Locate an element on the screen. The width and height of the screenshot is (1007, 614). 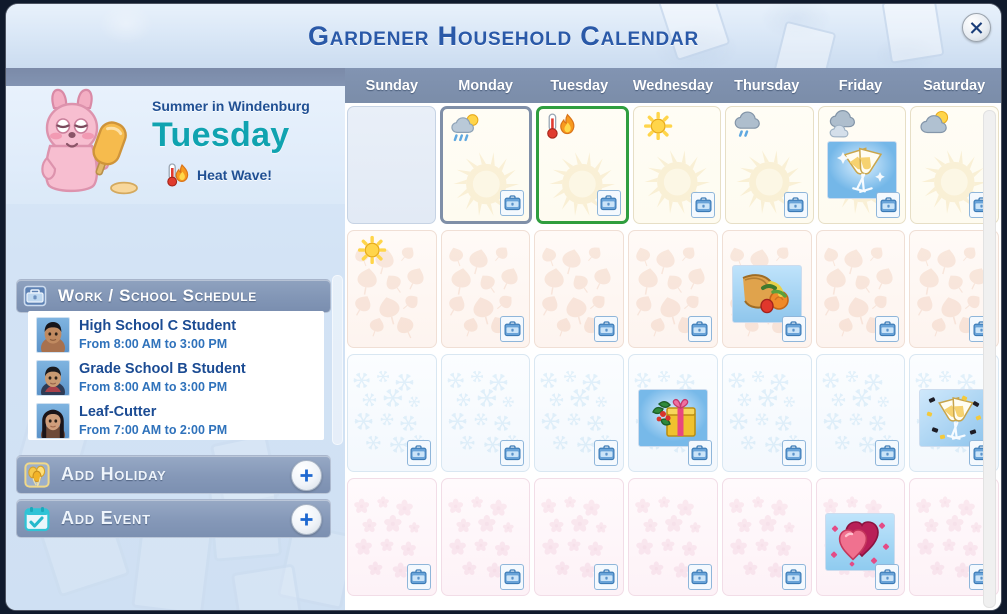
add-event-label: Add Event is located at coordinates (106, 518).